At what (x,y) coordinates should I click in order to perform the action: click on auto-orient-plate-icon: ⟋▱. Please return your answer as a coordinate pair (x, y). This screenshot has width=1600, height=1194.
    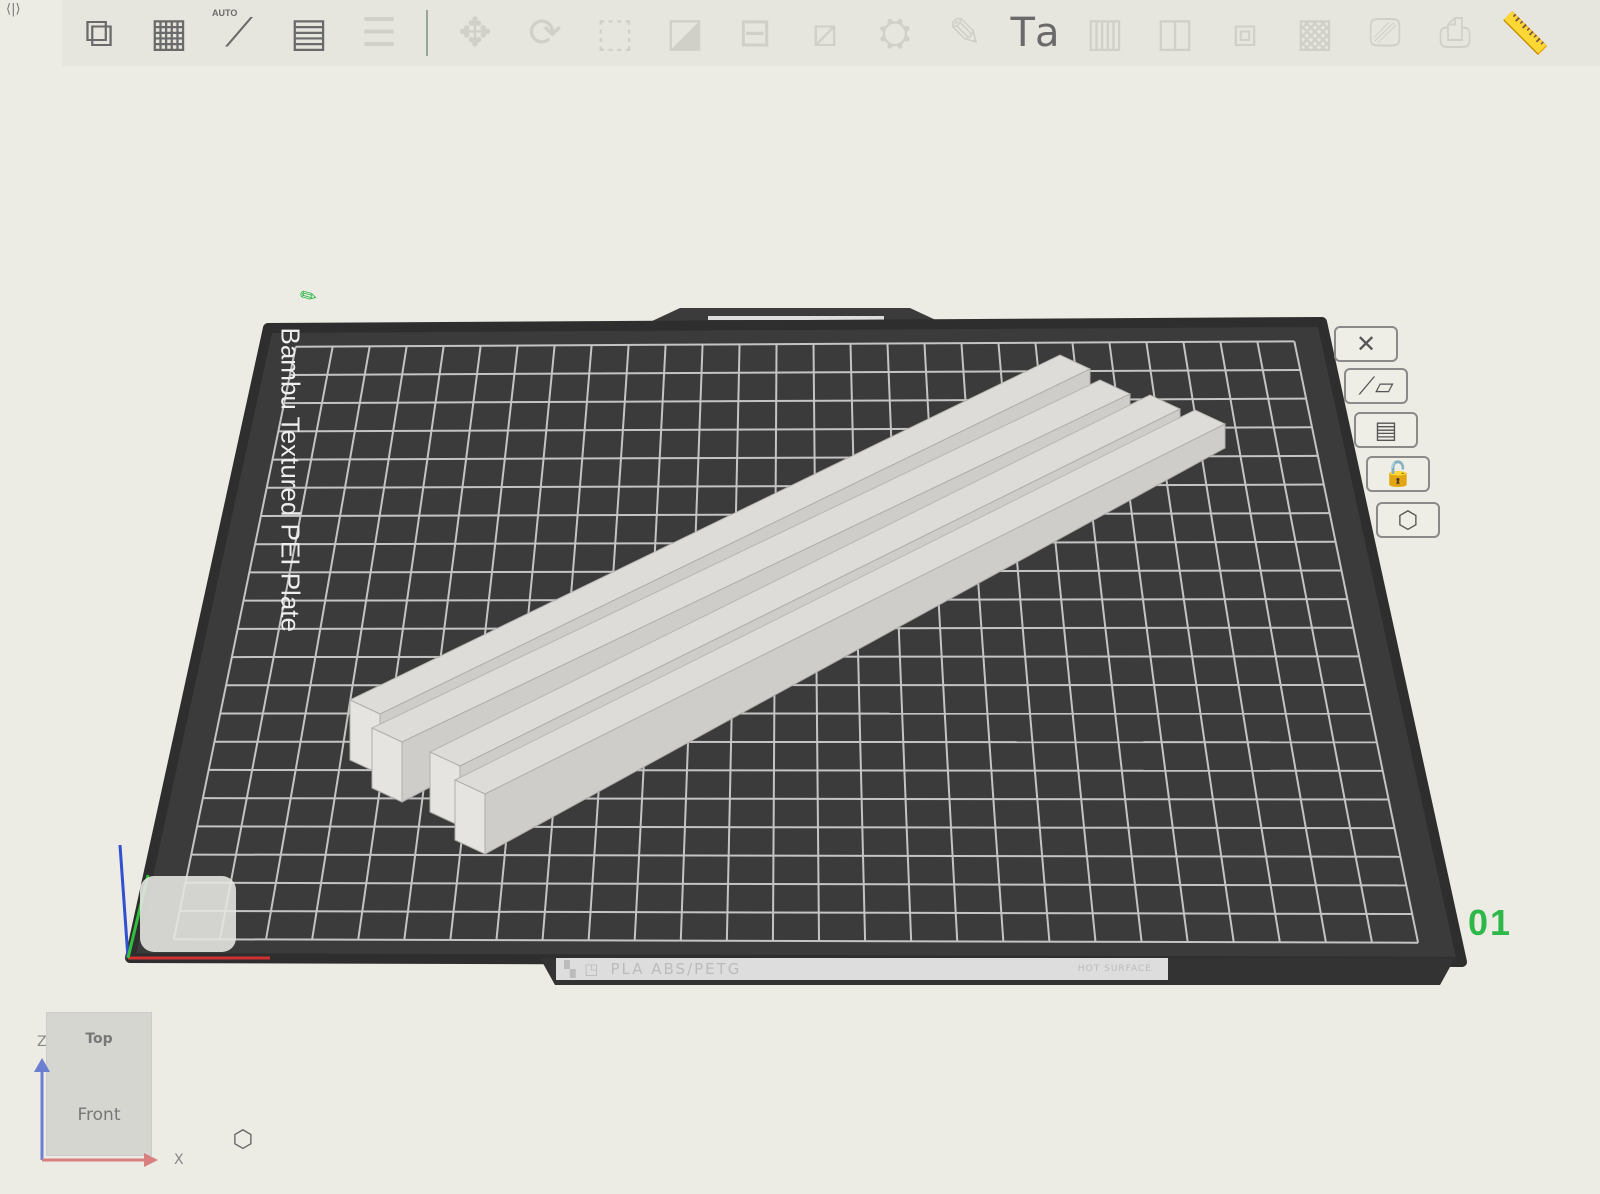
    Looking at the image, I should click on (1376, 386).